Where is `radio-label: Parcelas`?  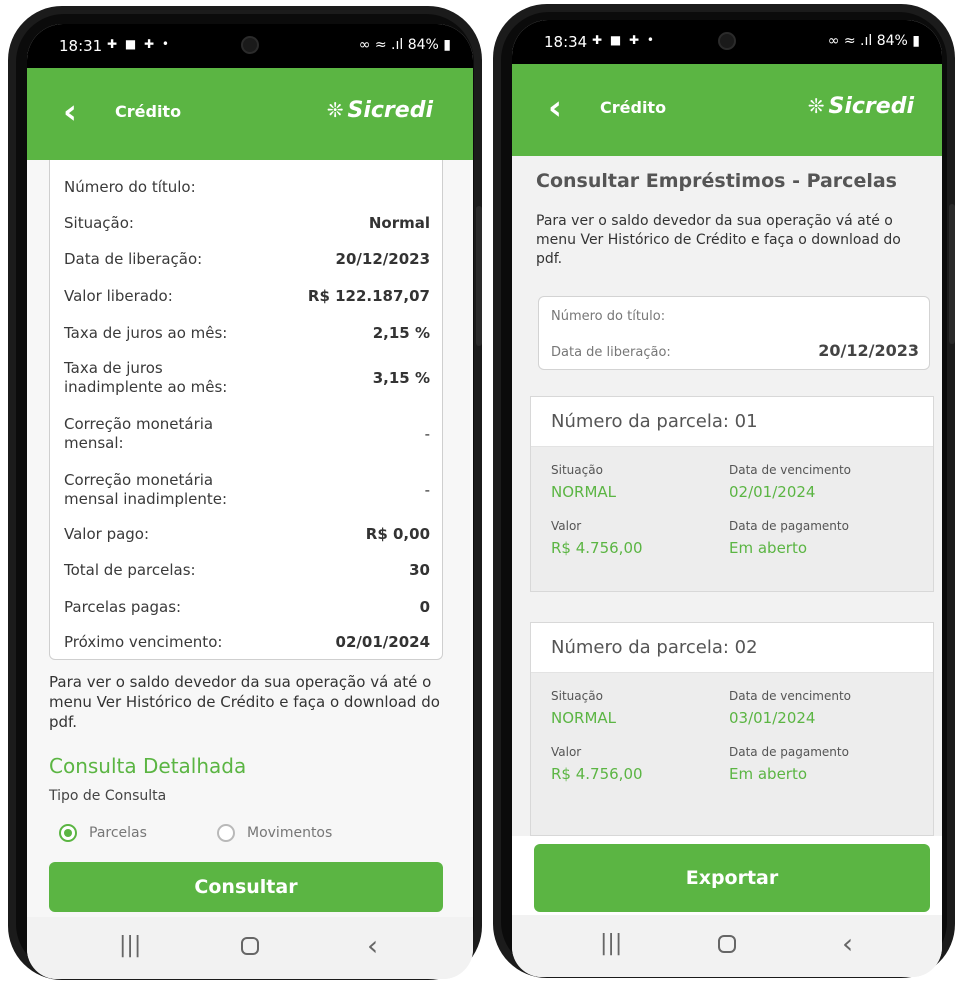
radio-label: Parcelas is located at coordinates (118, 833).